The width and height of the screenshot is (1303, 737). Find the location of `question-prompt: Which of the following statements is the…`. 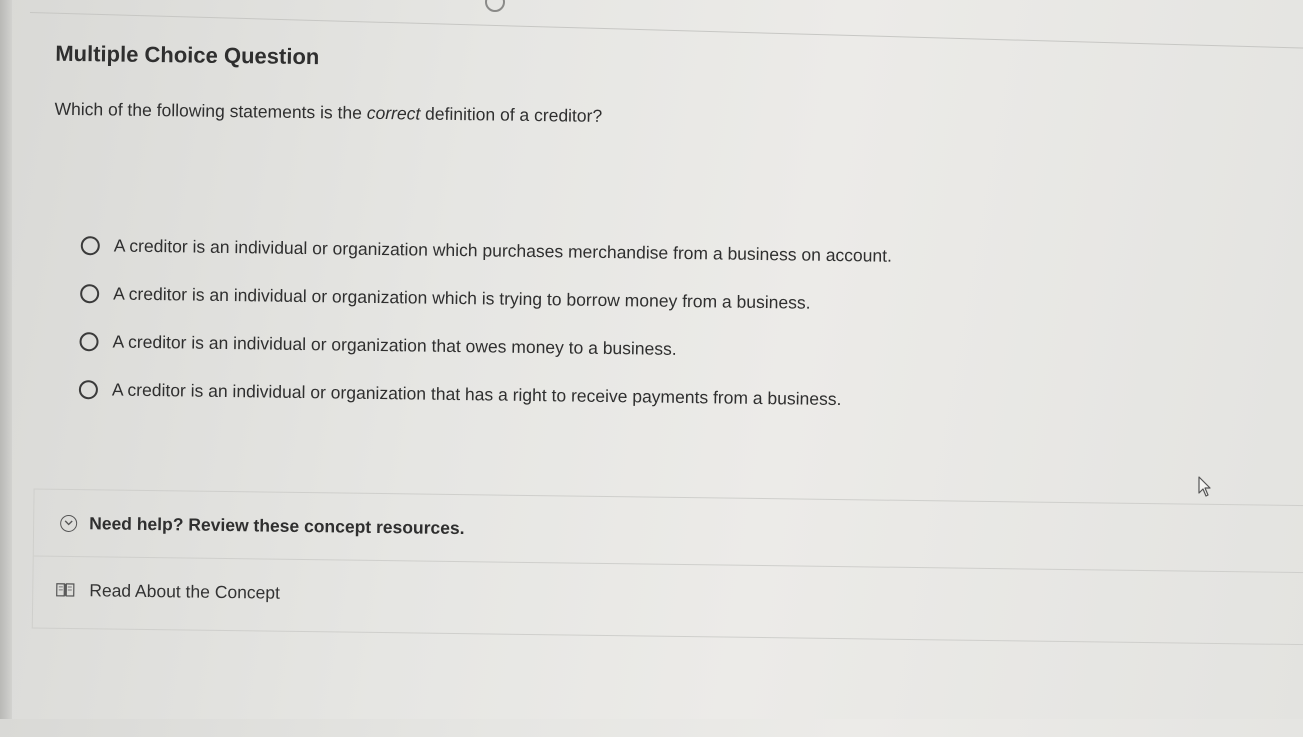

question-prompt: Which of the following statements is the… is located at coordinates (328, 113).